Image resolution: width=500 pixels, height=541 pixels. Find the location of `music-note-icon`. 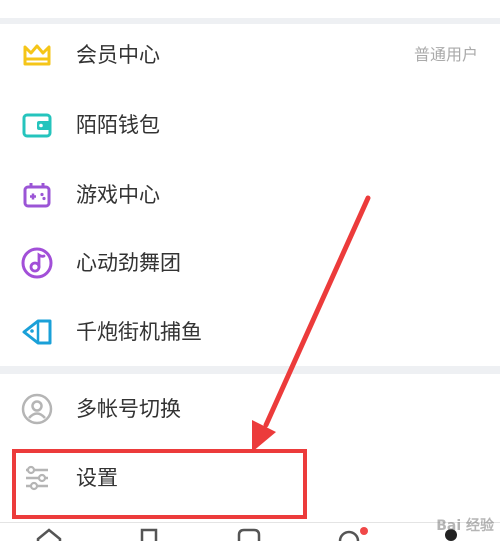

music-note-icon is located at coordinates (37, 263).